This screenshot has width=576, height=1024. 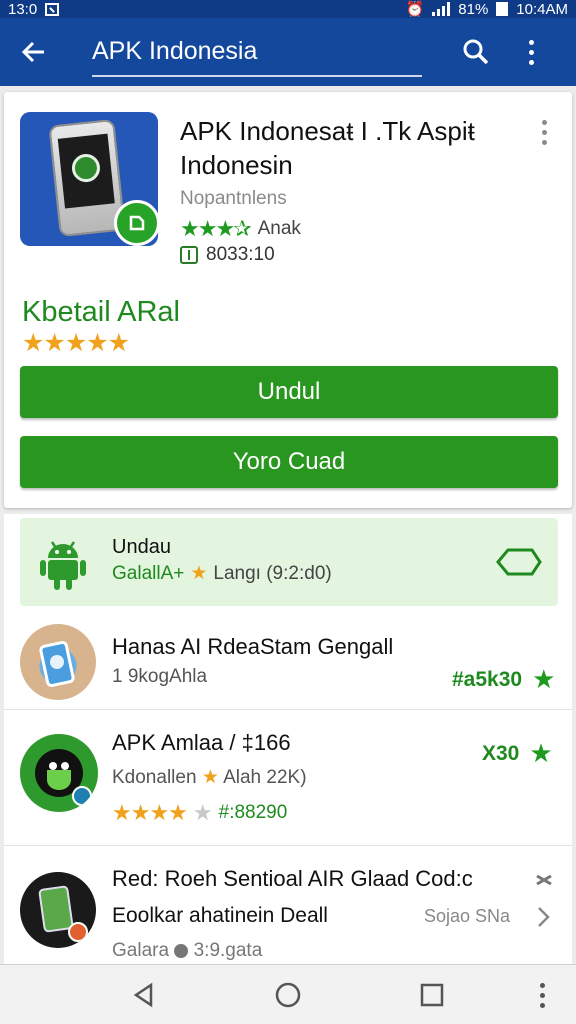 What do you see at coordinates (272, 573) in the screenshot?
I see `highlight-sub-right: Langı (9:2:d0)` at bounding box center [272, 573].